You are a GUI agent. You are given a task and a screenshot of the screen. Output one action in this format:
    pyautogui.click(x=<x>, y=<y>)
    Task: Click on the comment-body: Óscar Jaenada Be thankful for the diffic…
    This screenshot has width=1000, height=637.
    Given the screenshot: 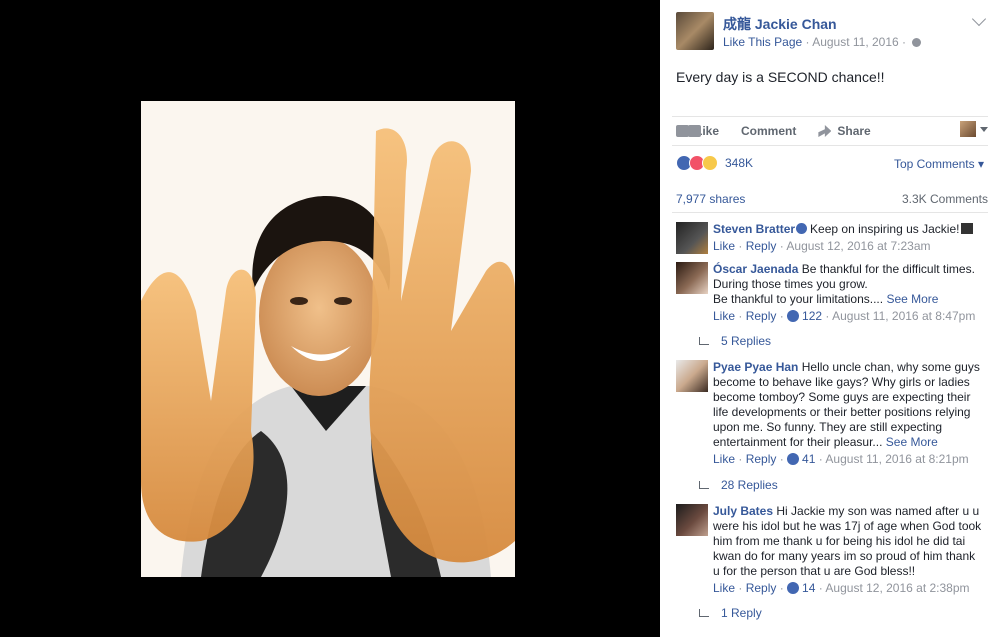 What is the action you would take?
    pyautogui.click(x=848, y=293)
    